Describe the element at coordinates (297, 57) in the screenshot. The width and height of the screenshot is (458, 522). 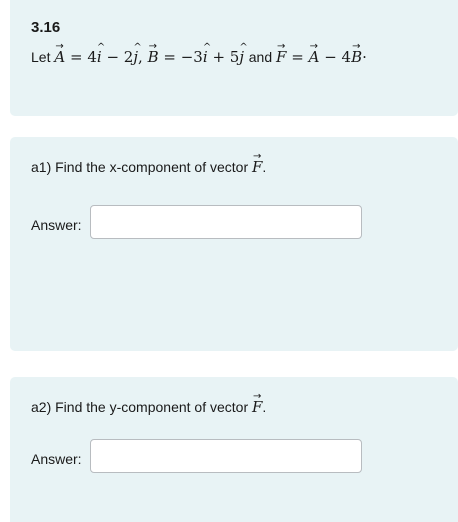
I see `f-equals: =` at that location.